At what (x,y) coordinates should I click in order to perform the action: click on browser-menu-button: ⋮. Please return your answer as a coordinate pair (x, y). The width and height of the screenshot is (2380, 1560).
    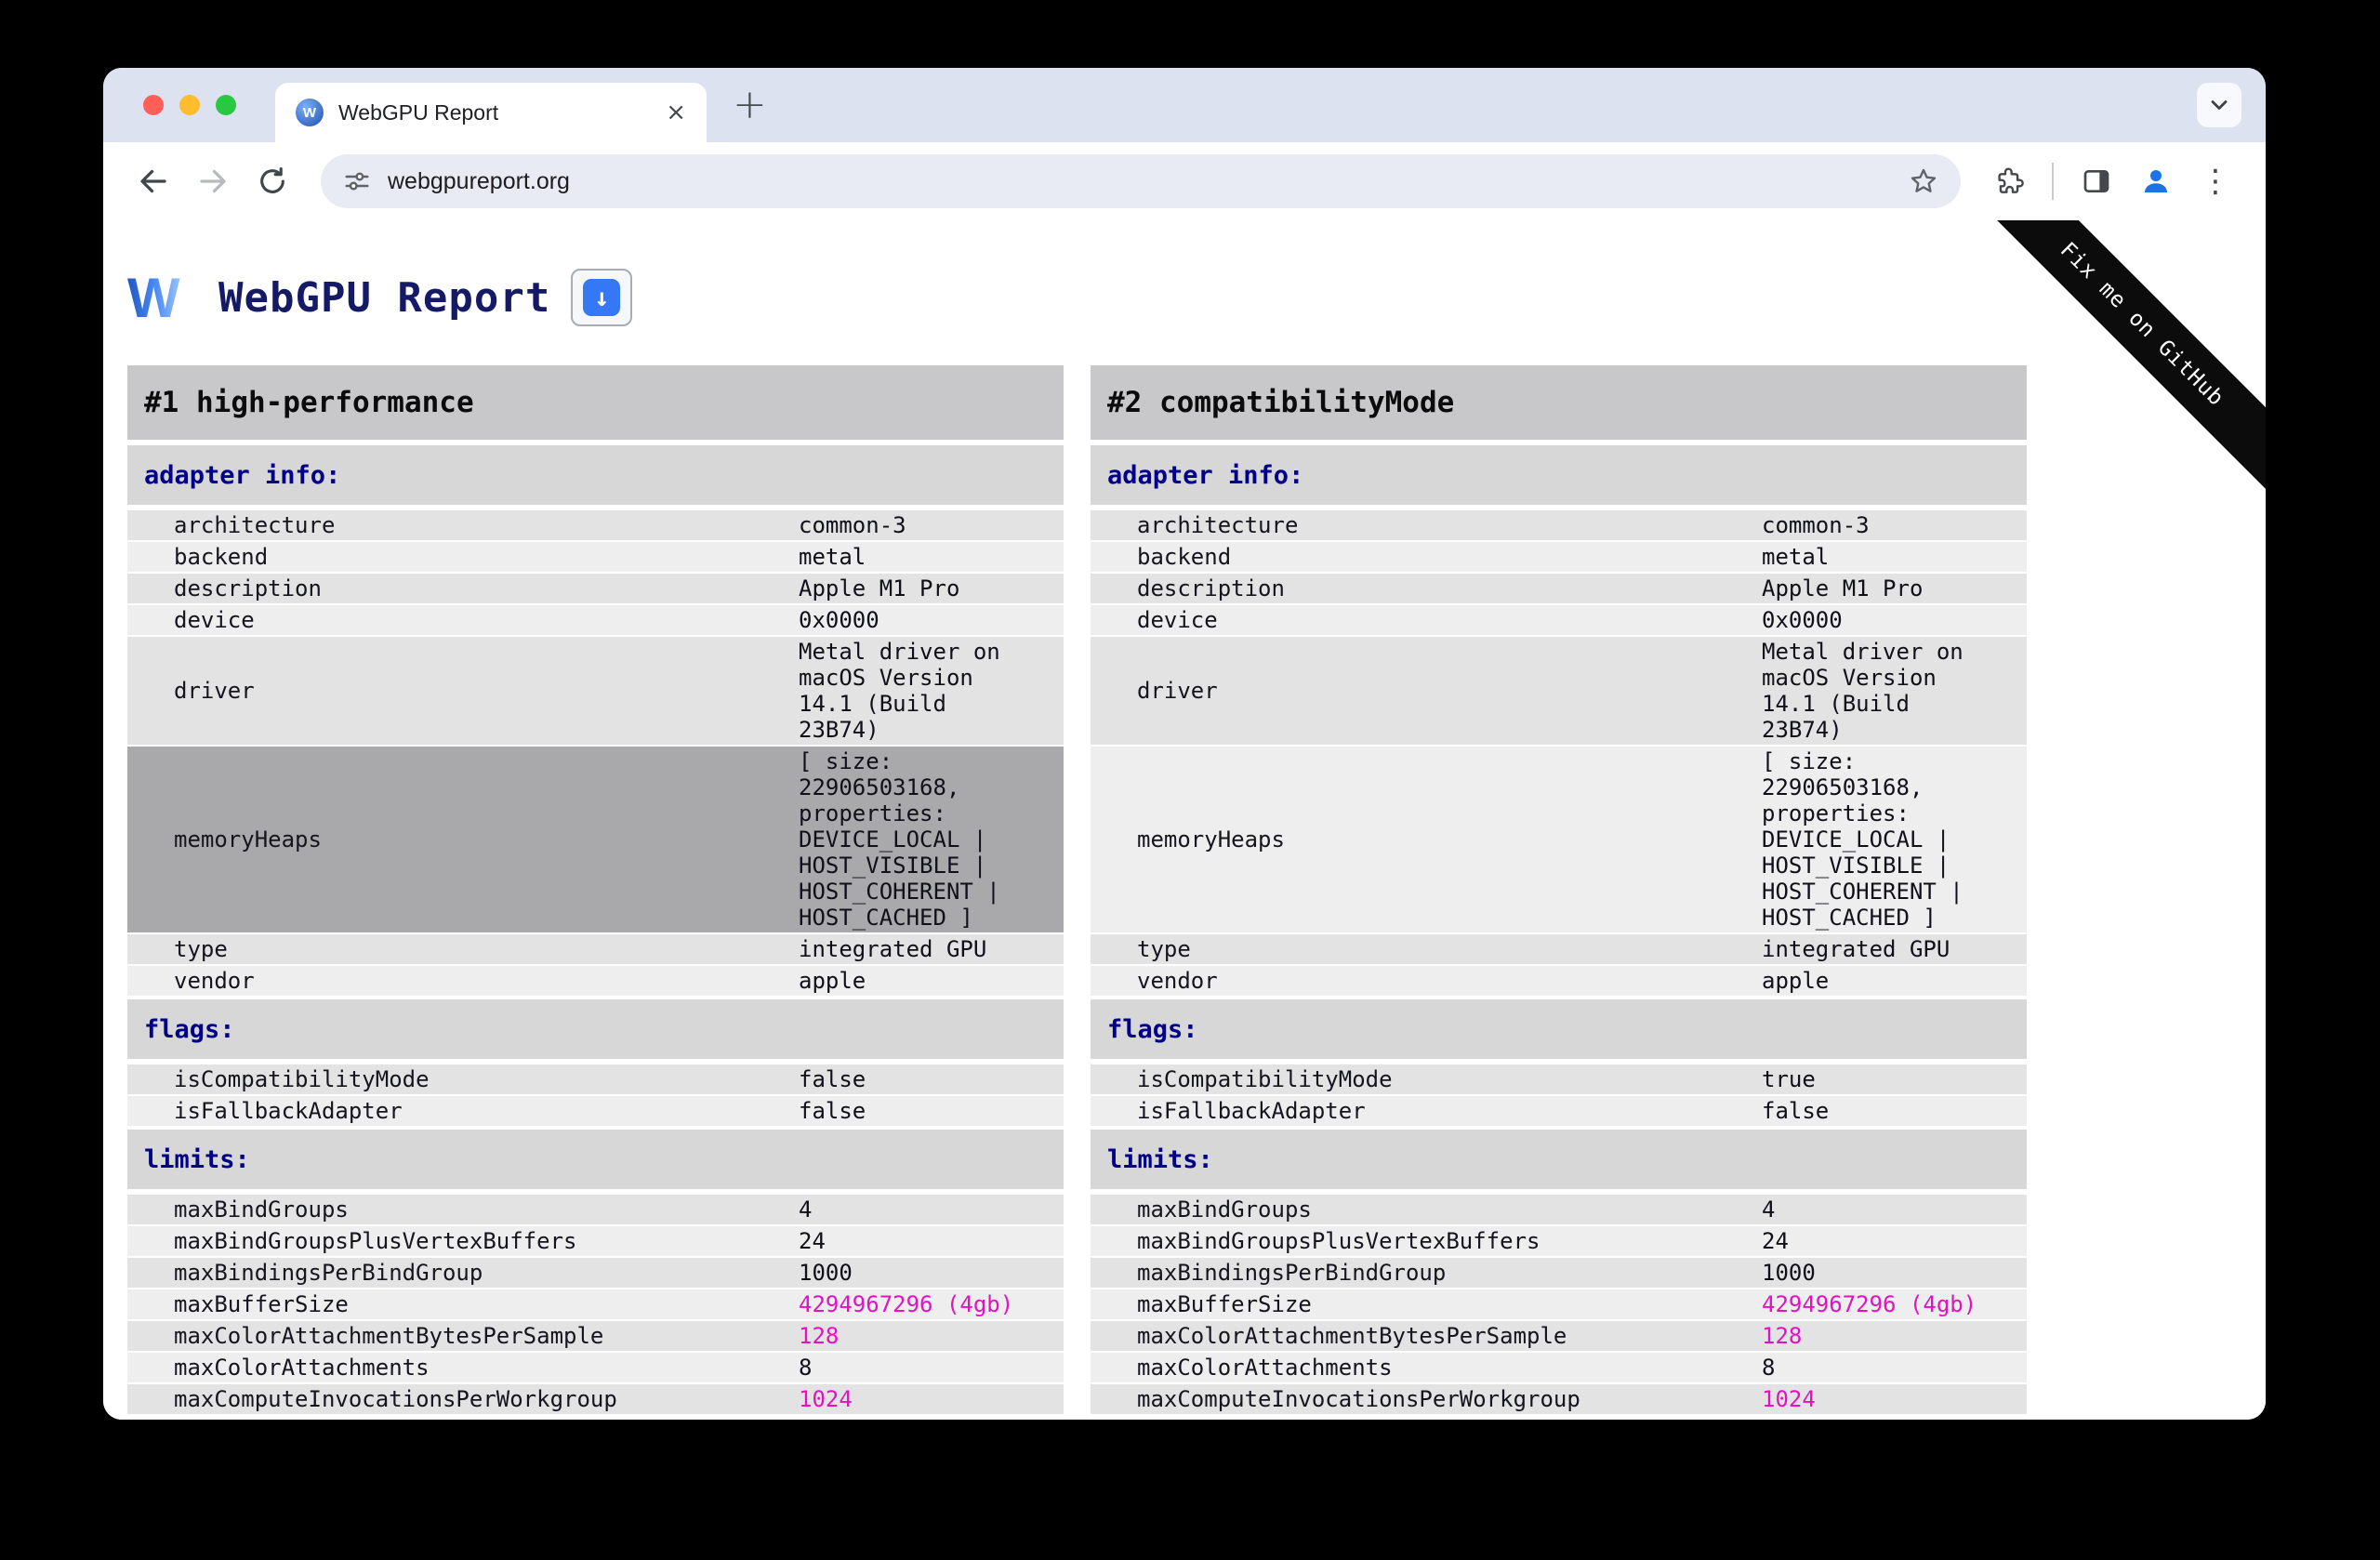
    Looking at the image, I should click on (2215, 181).